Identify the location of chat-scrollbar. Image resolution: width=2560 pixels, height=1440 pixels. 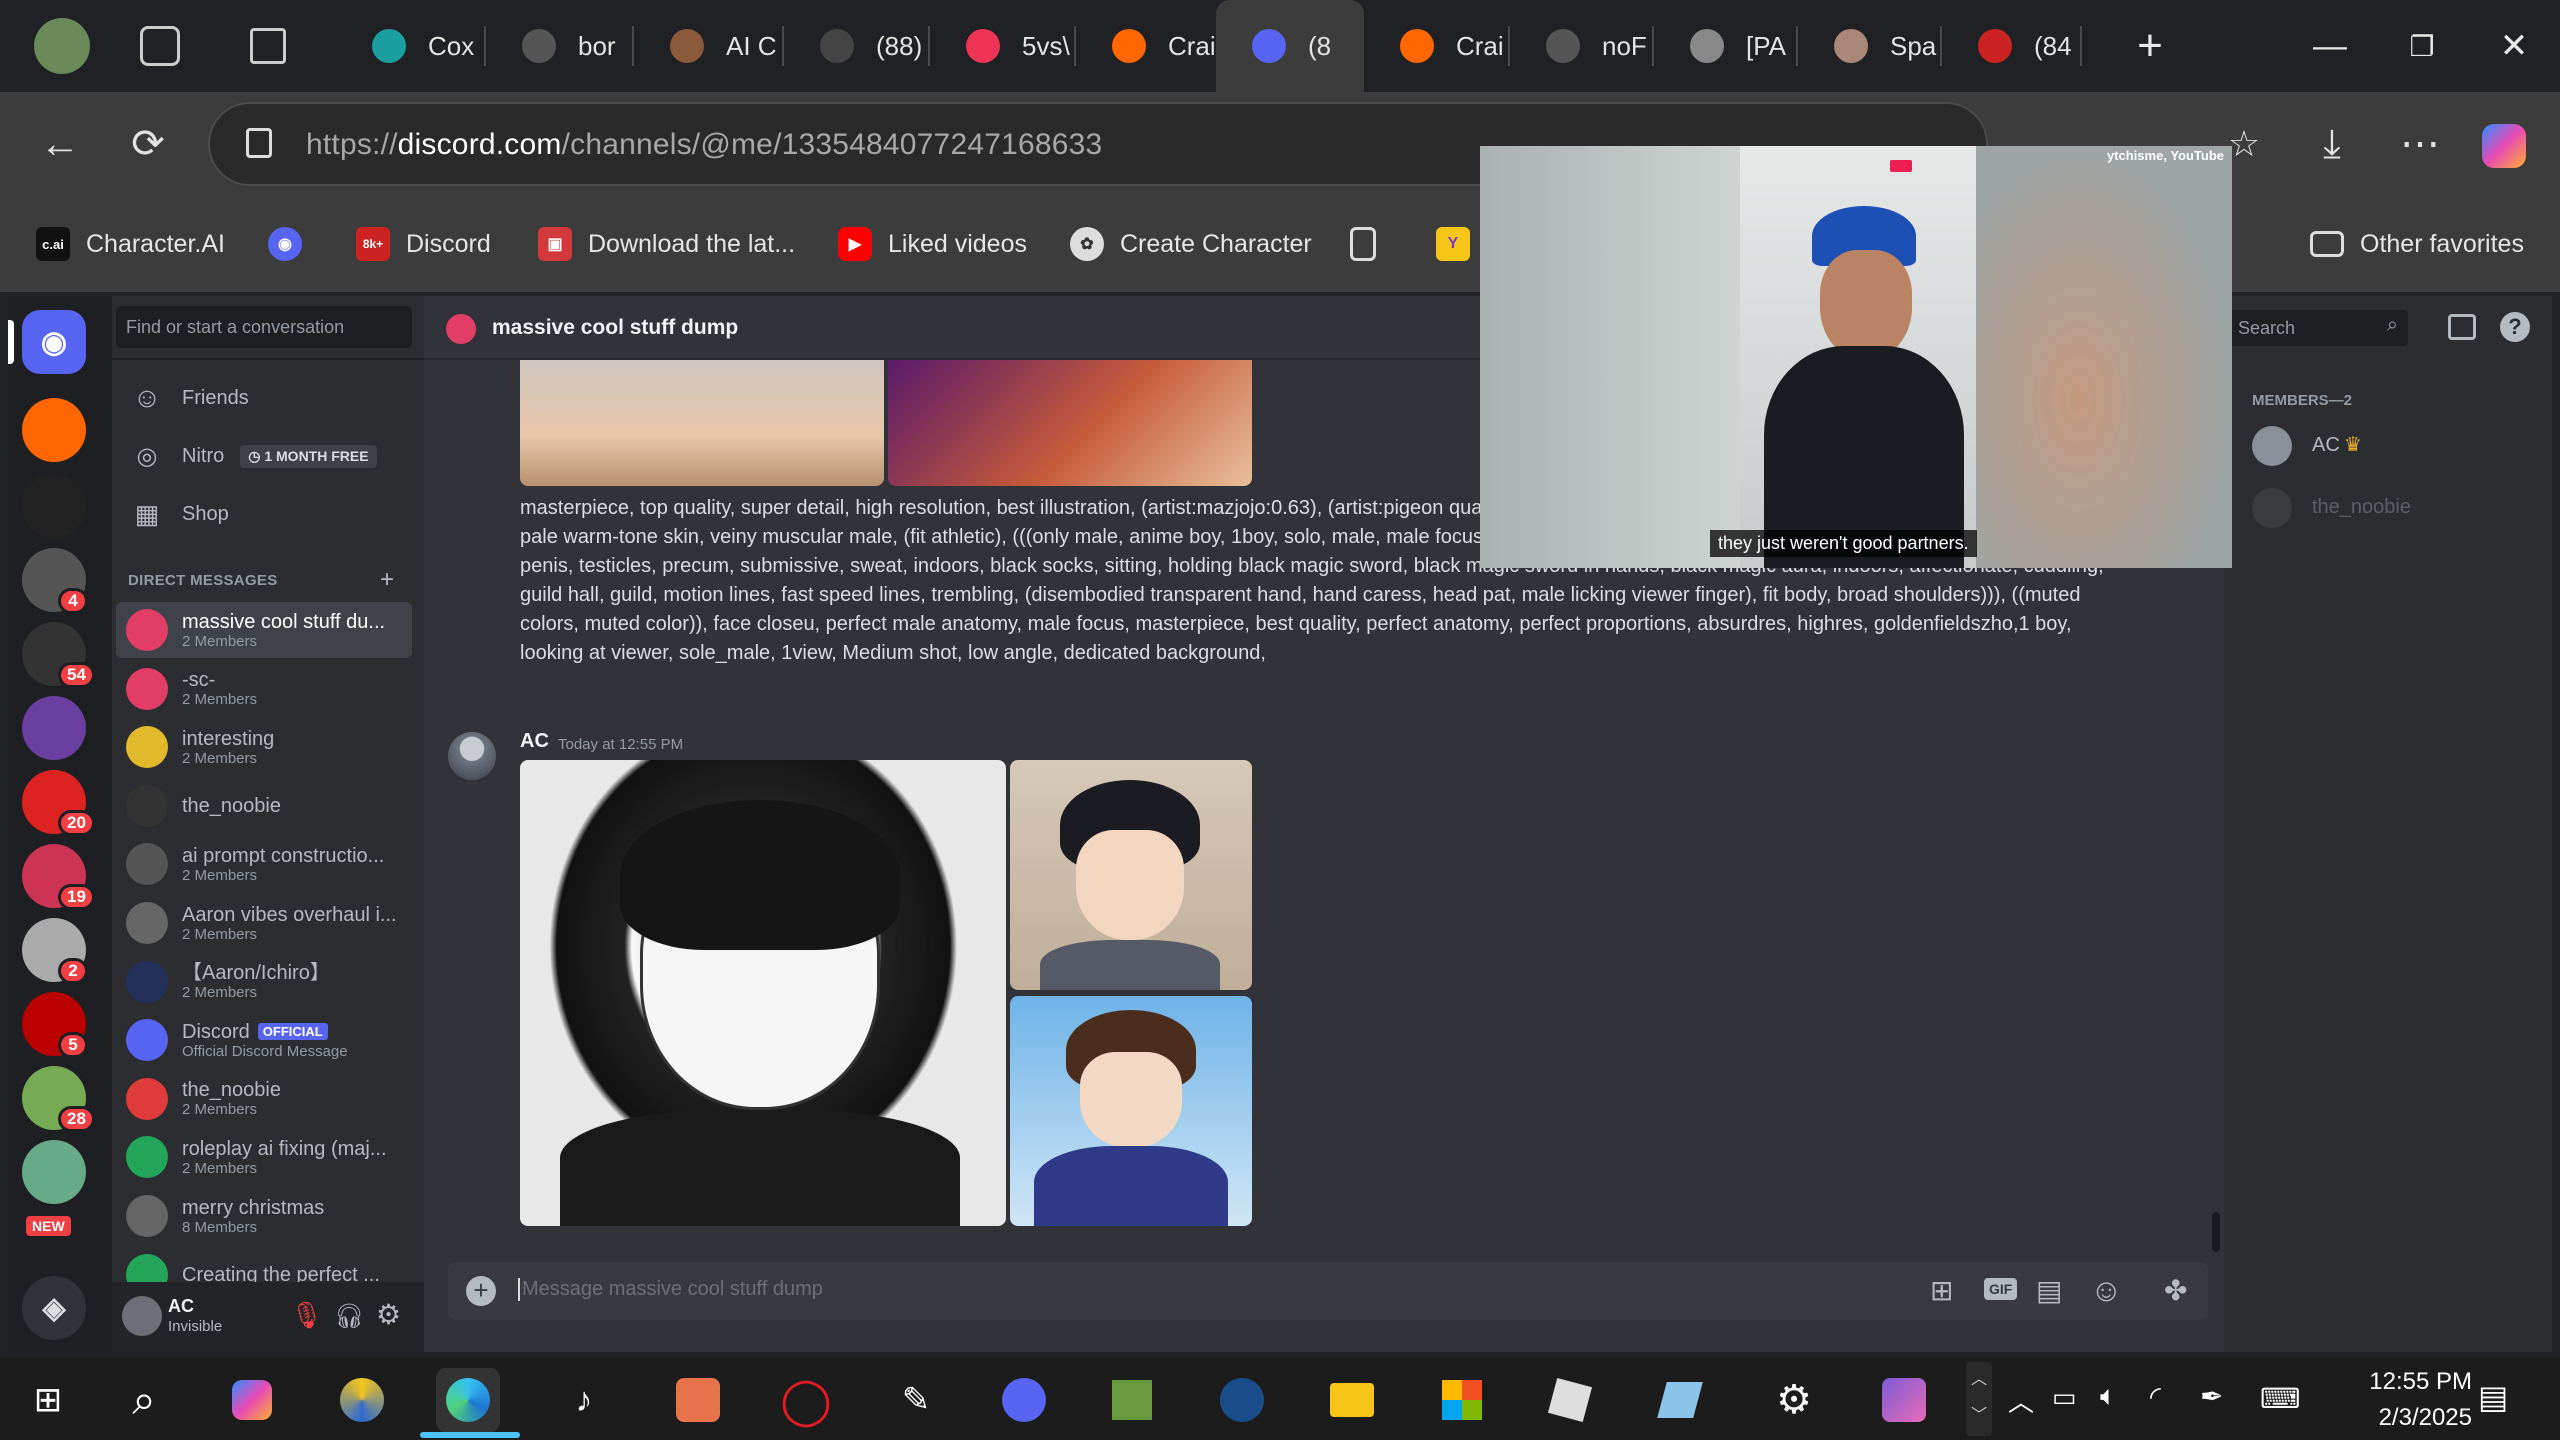
(2216, 1232).